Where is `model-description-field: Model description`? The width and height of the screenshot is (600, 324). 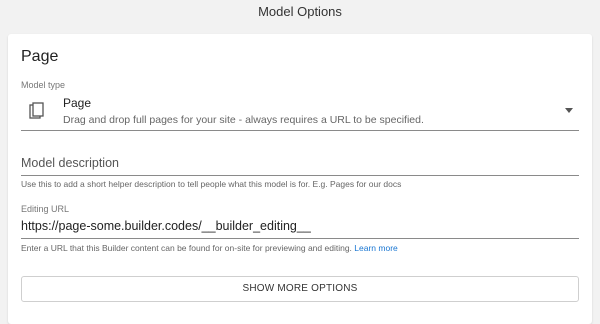 model-description-field: Model description is located at coordinates (300, 163).